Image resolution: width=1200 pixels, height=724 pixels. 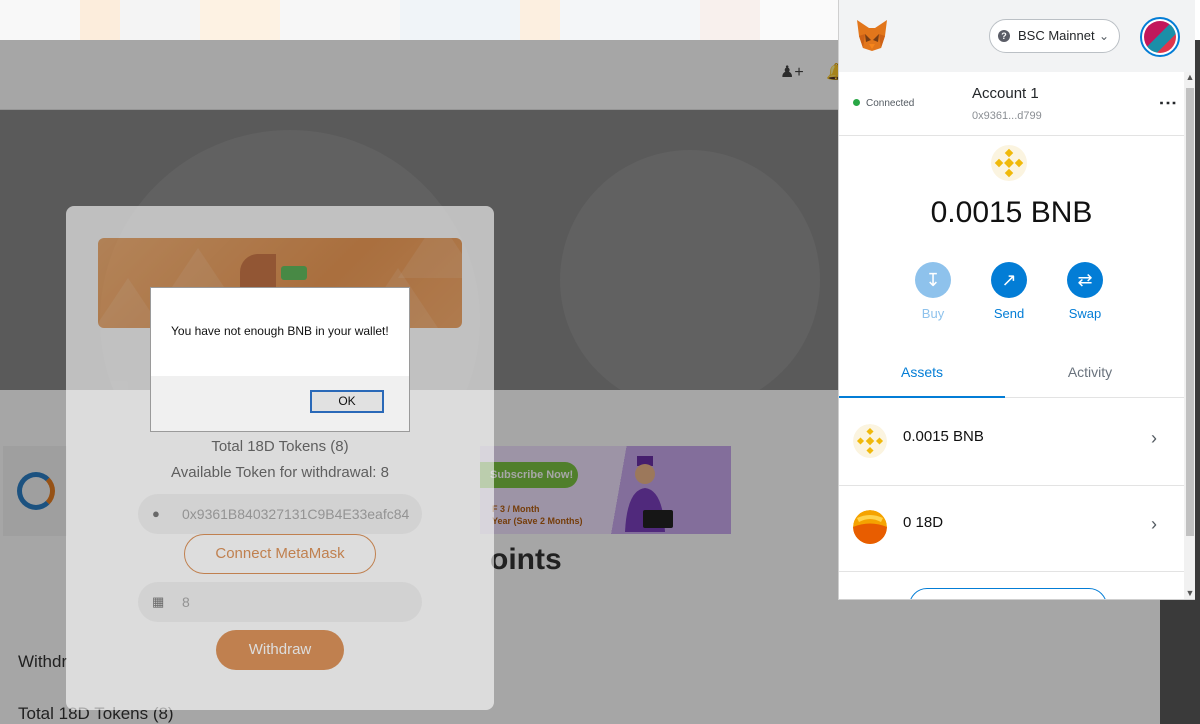 I want to click on scroll-down-icon: ▼, so click(x=1189, y=593).